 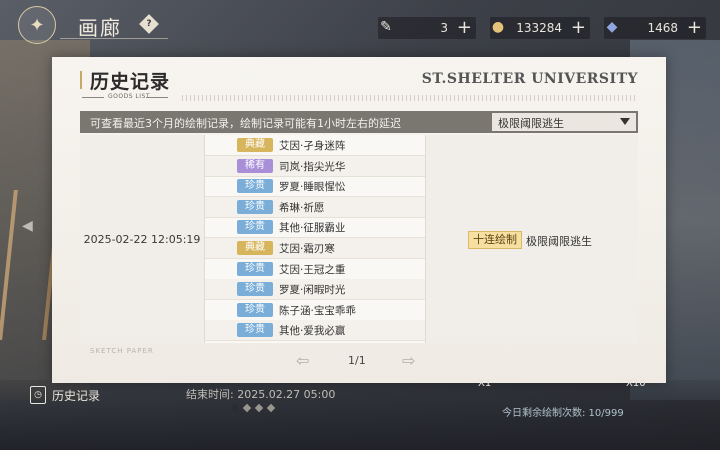 I want to click on pool-filter-dropdown: 极限阈限逃生, so click(x=564, y=122).